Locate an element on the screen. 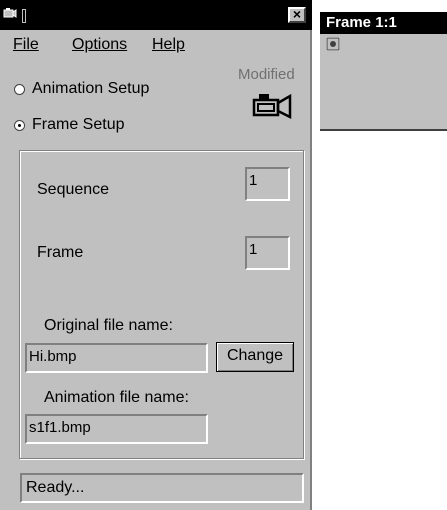 Image resolution: width=447 pixels, height=510 pixels. original-file-field: Hi.bmp is located at coordinates (116, 358).